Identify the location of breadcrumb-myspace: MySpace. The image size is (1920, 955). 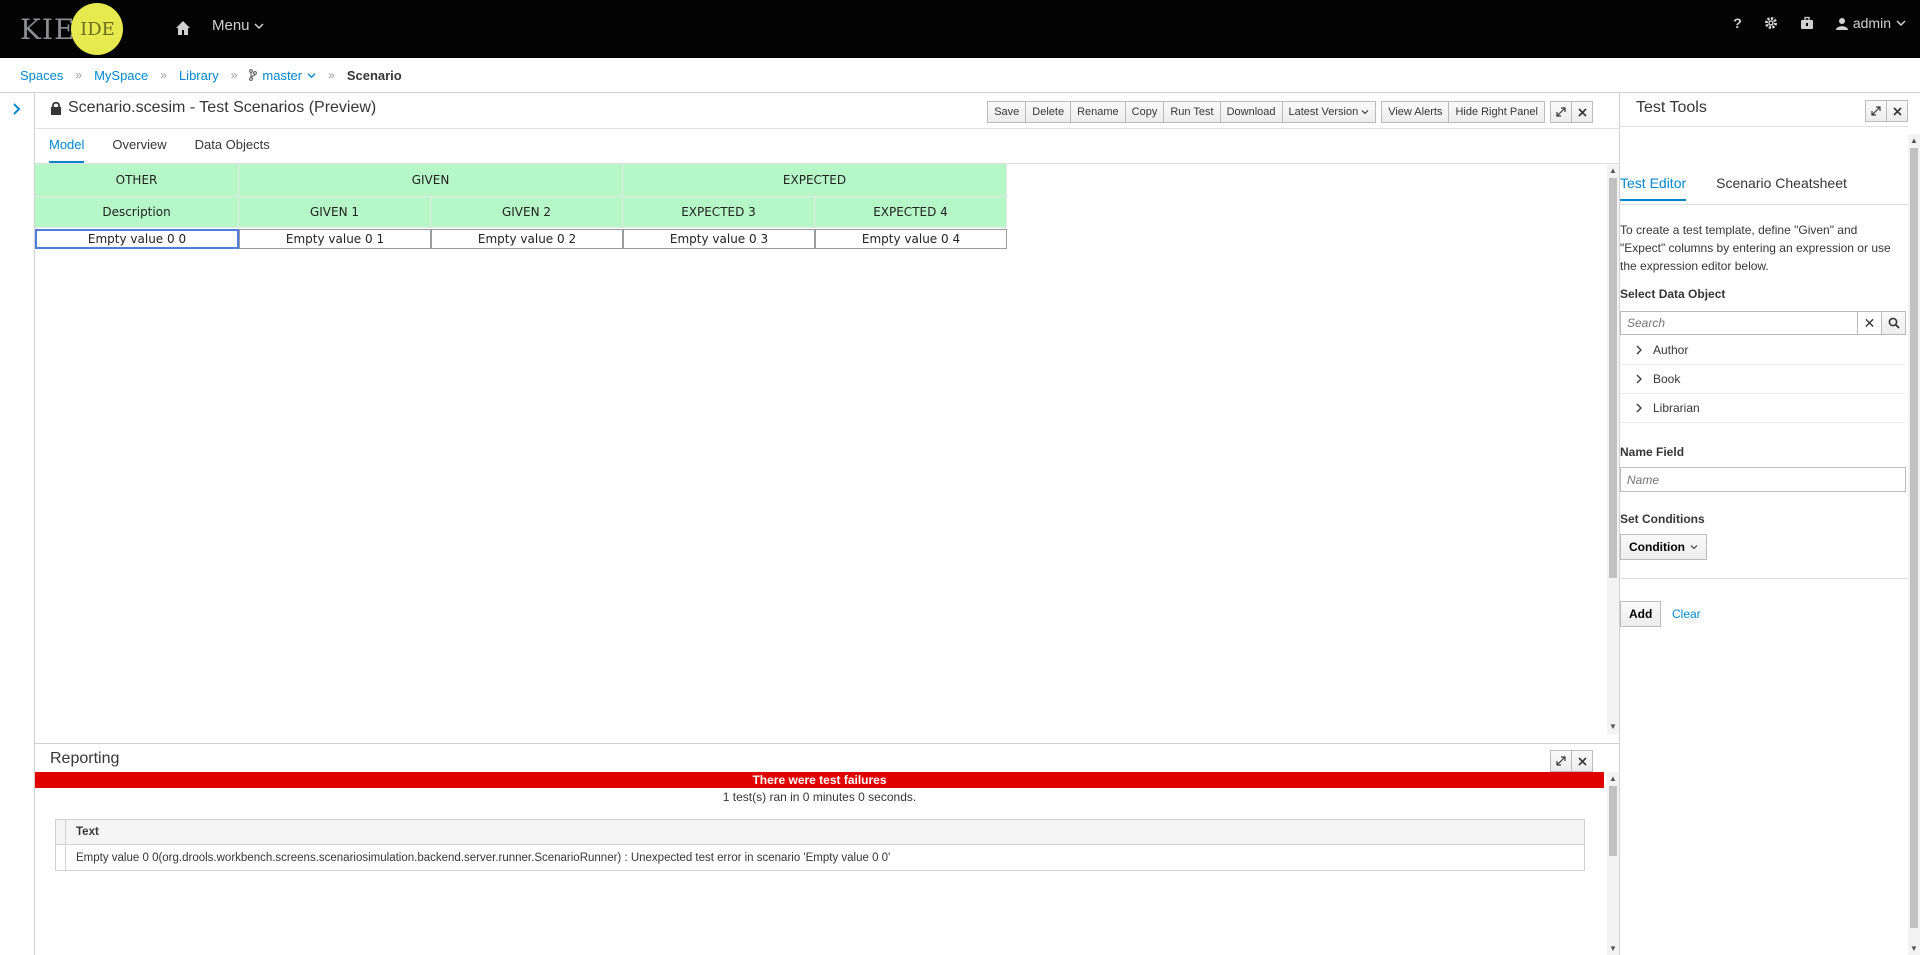
(121, 75).